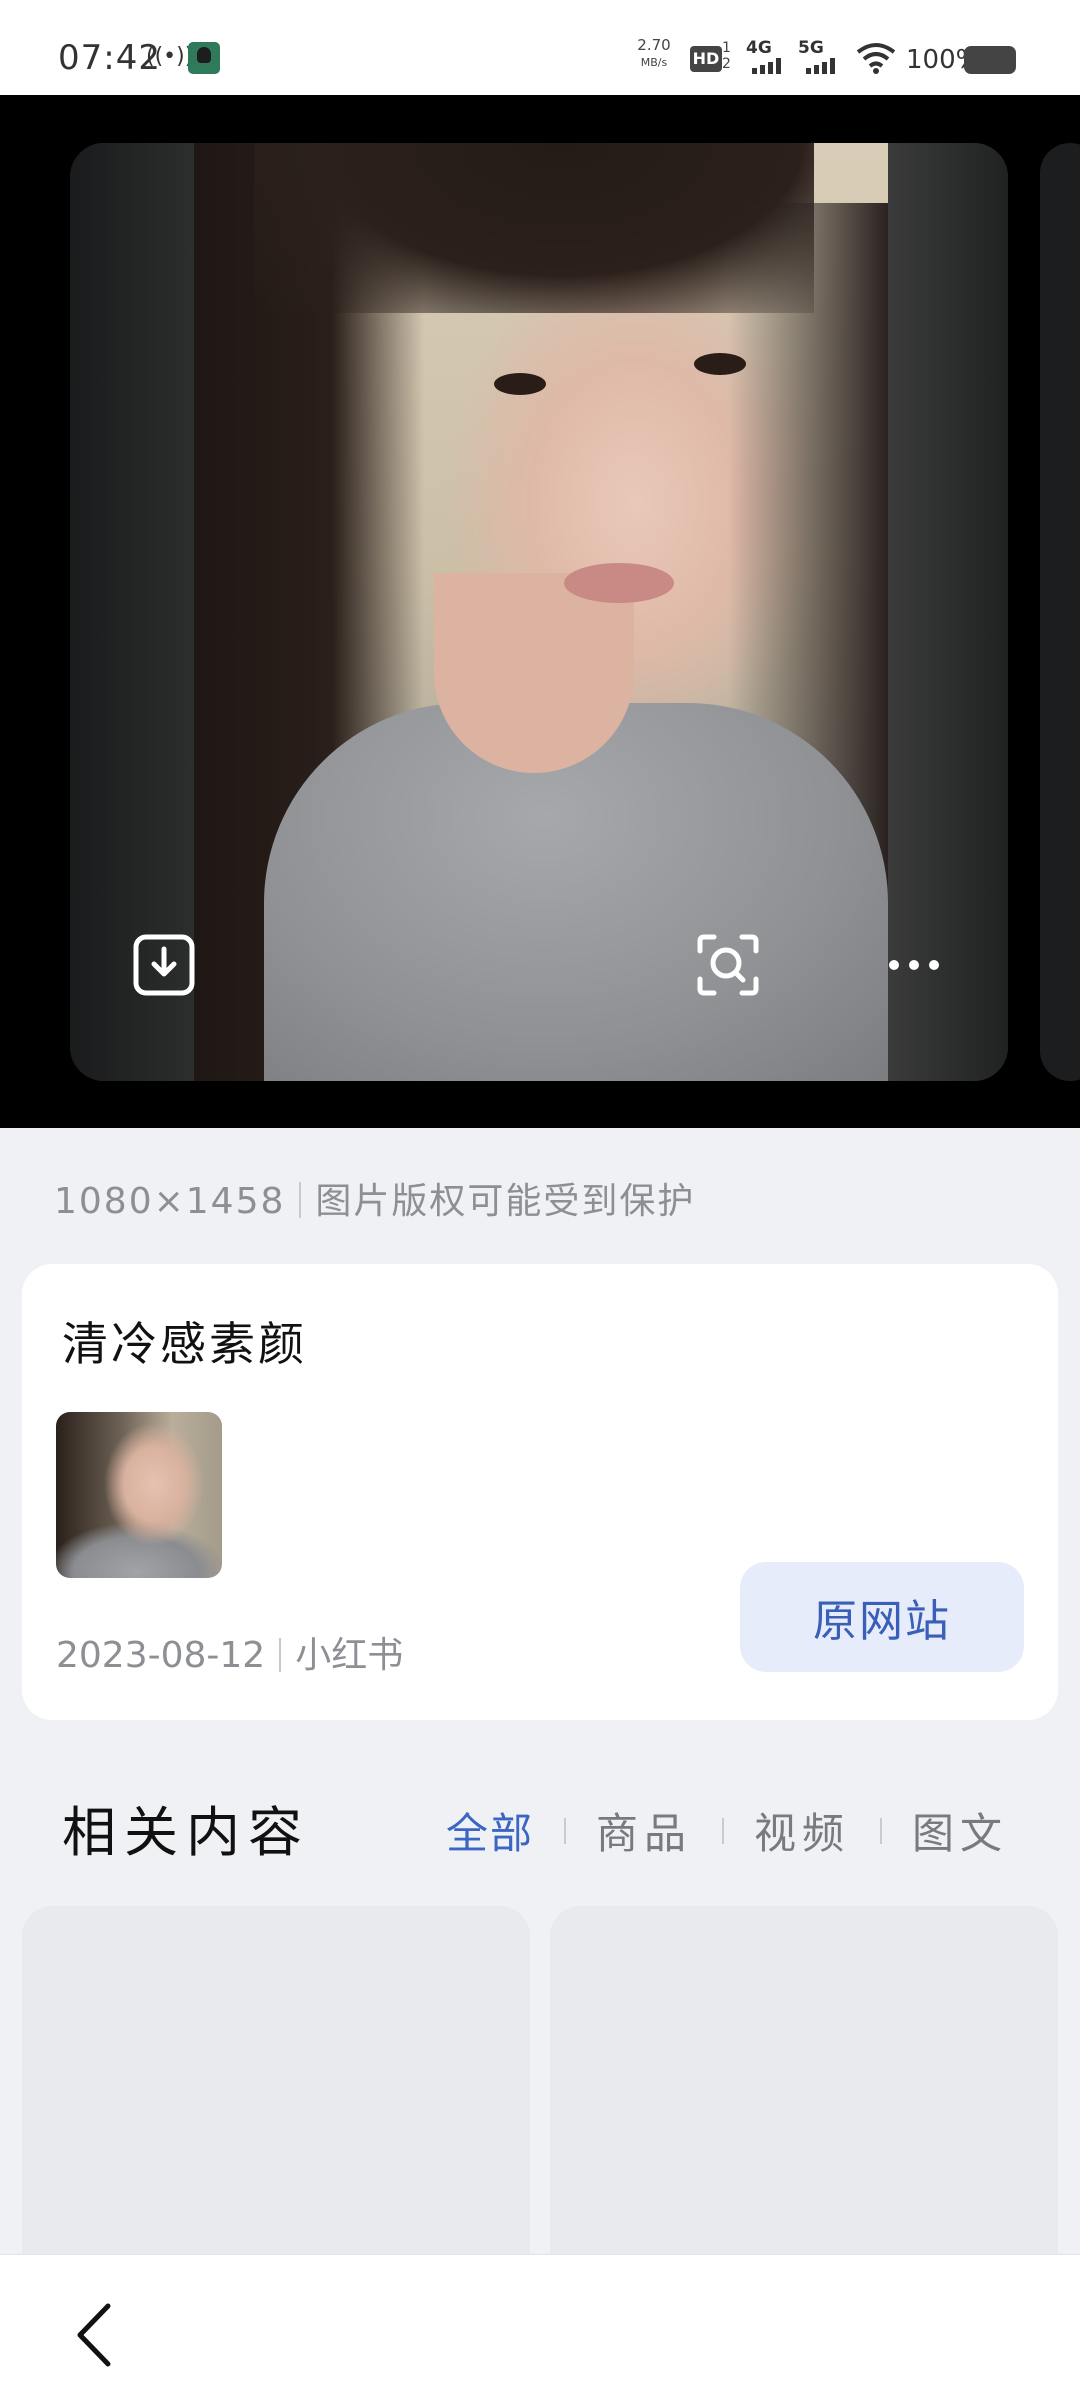  What do you see at coordinates (170, 1201) in the screenshot?
I see `image-dimensions: 1080×1458` at bounding box center [170, 1201].